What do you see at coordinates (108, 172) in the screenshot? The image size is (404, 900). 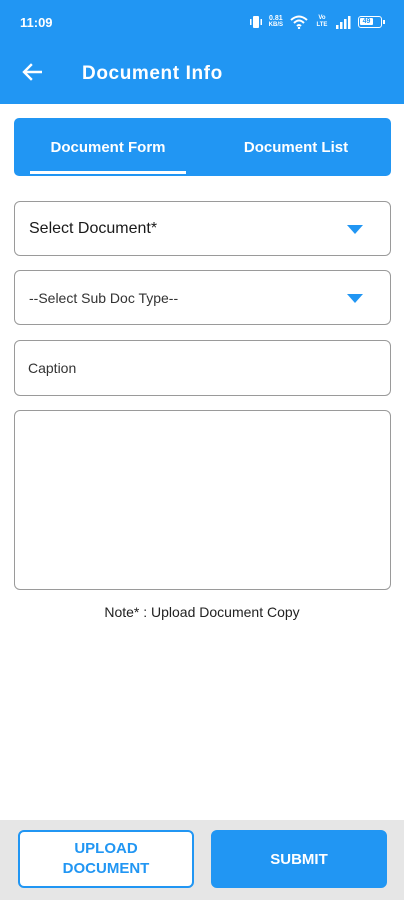 I see `tab-indicator` at bounding box center [108, 172].